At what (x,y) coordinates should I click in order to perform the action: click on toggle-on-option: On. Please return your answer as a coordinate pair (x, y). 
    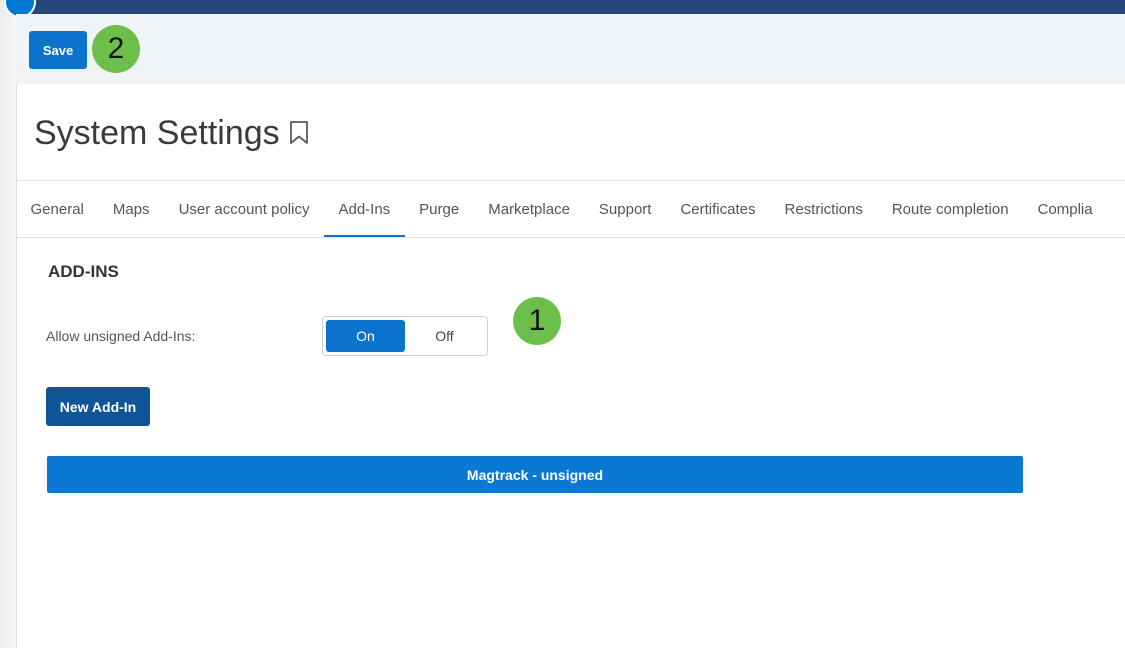
    Looking at the image, I should click on (365, 336).